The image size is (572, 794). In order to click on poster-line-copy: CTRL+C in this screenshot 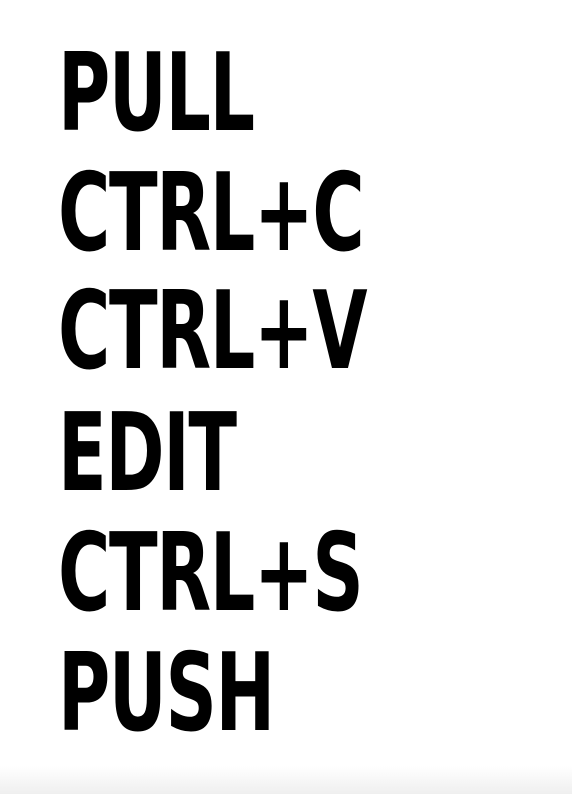, I will do `click(211, 213)`.